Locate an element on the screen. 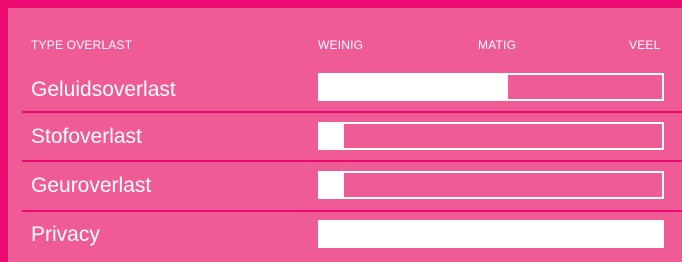 Image resolution: width=682 pixels, height=262 pixels. category-label: Privacy is located at coordinates (65, 234).